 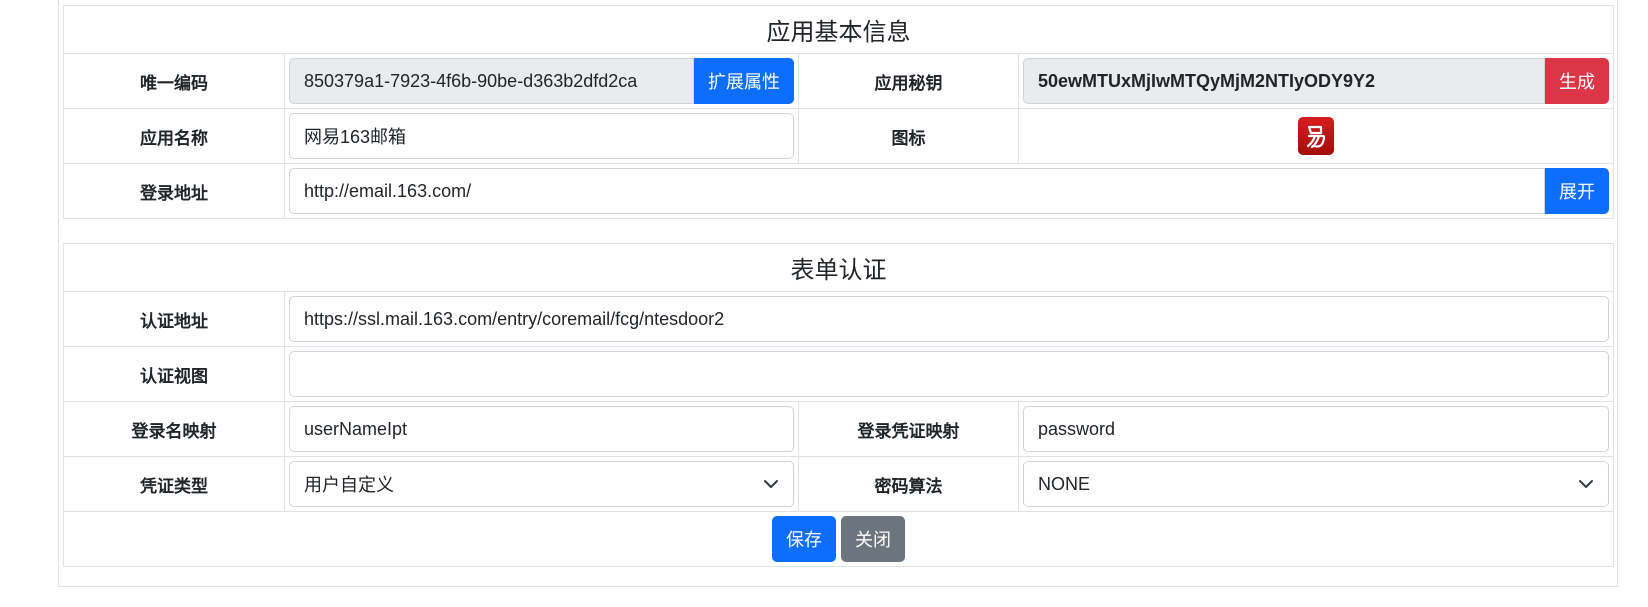 What do you see at coordinates (908, 81) in the screenshot?
I see `app-secret-label: 应用秘钥` at bounding box center [908, 81].